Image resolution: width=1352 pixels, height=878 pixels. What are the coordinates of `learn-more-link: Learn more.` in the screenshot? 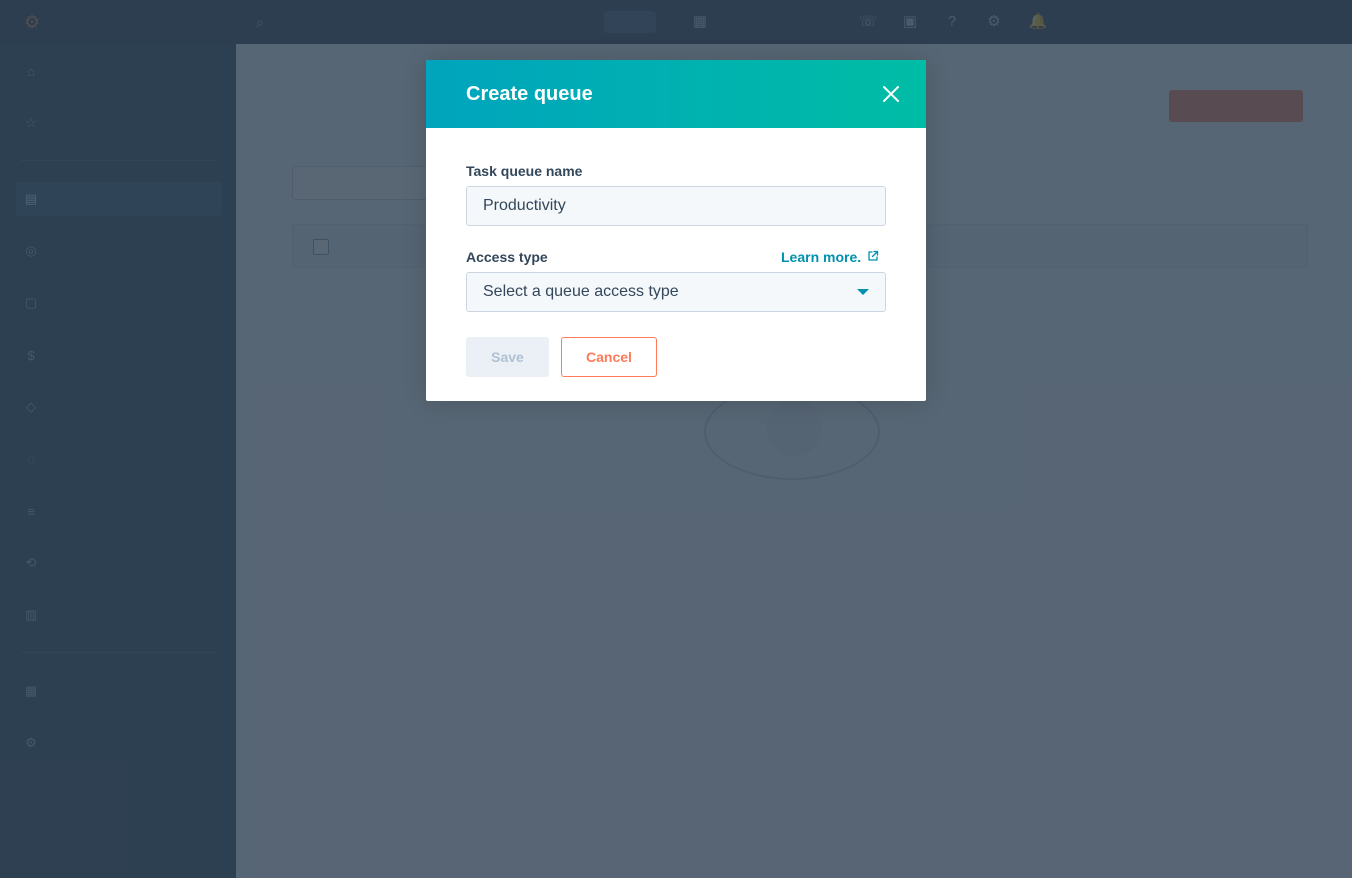 It's located at (830, 257).